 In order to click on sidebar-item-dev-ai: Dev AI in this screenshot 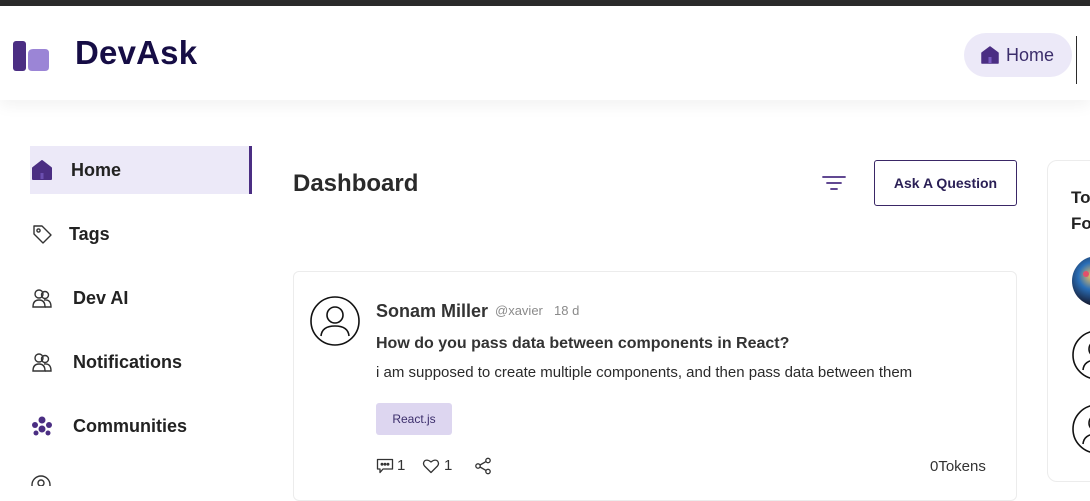, I will do `click(141, 298)`.